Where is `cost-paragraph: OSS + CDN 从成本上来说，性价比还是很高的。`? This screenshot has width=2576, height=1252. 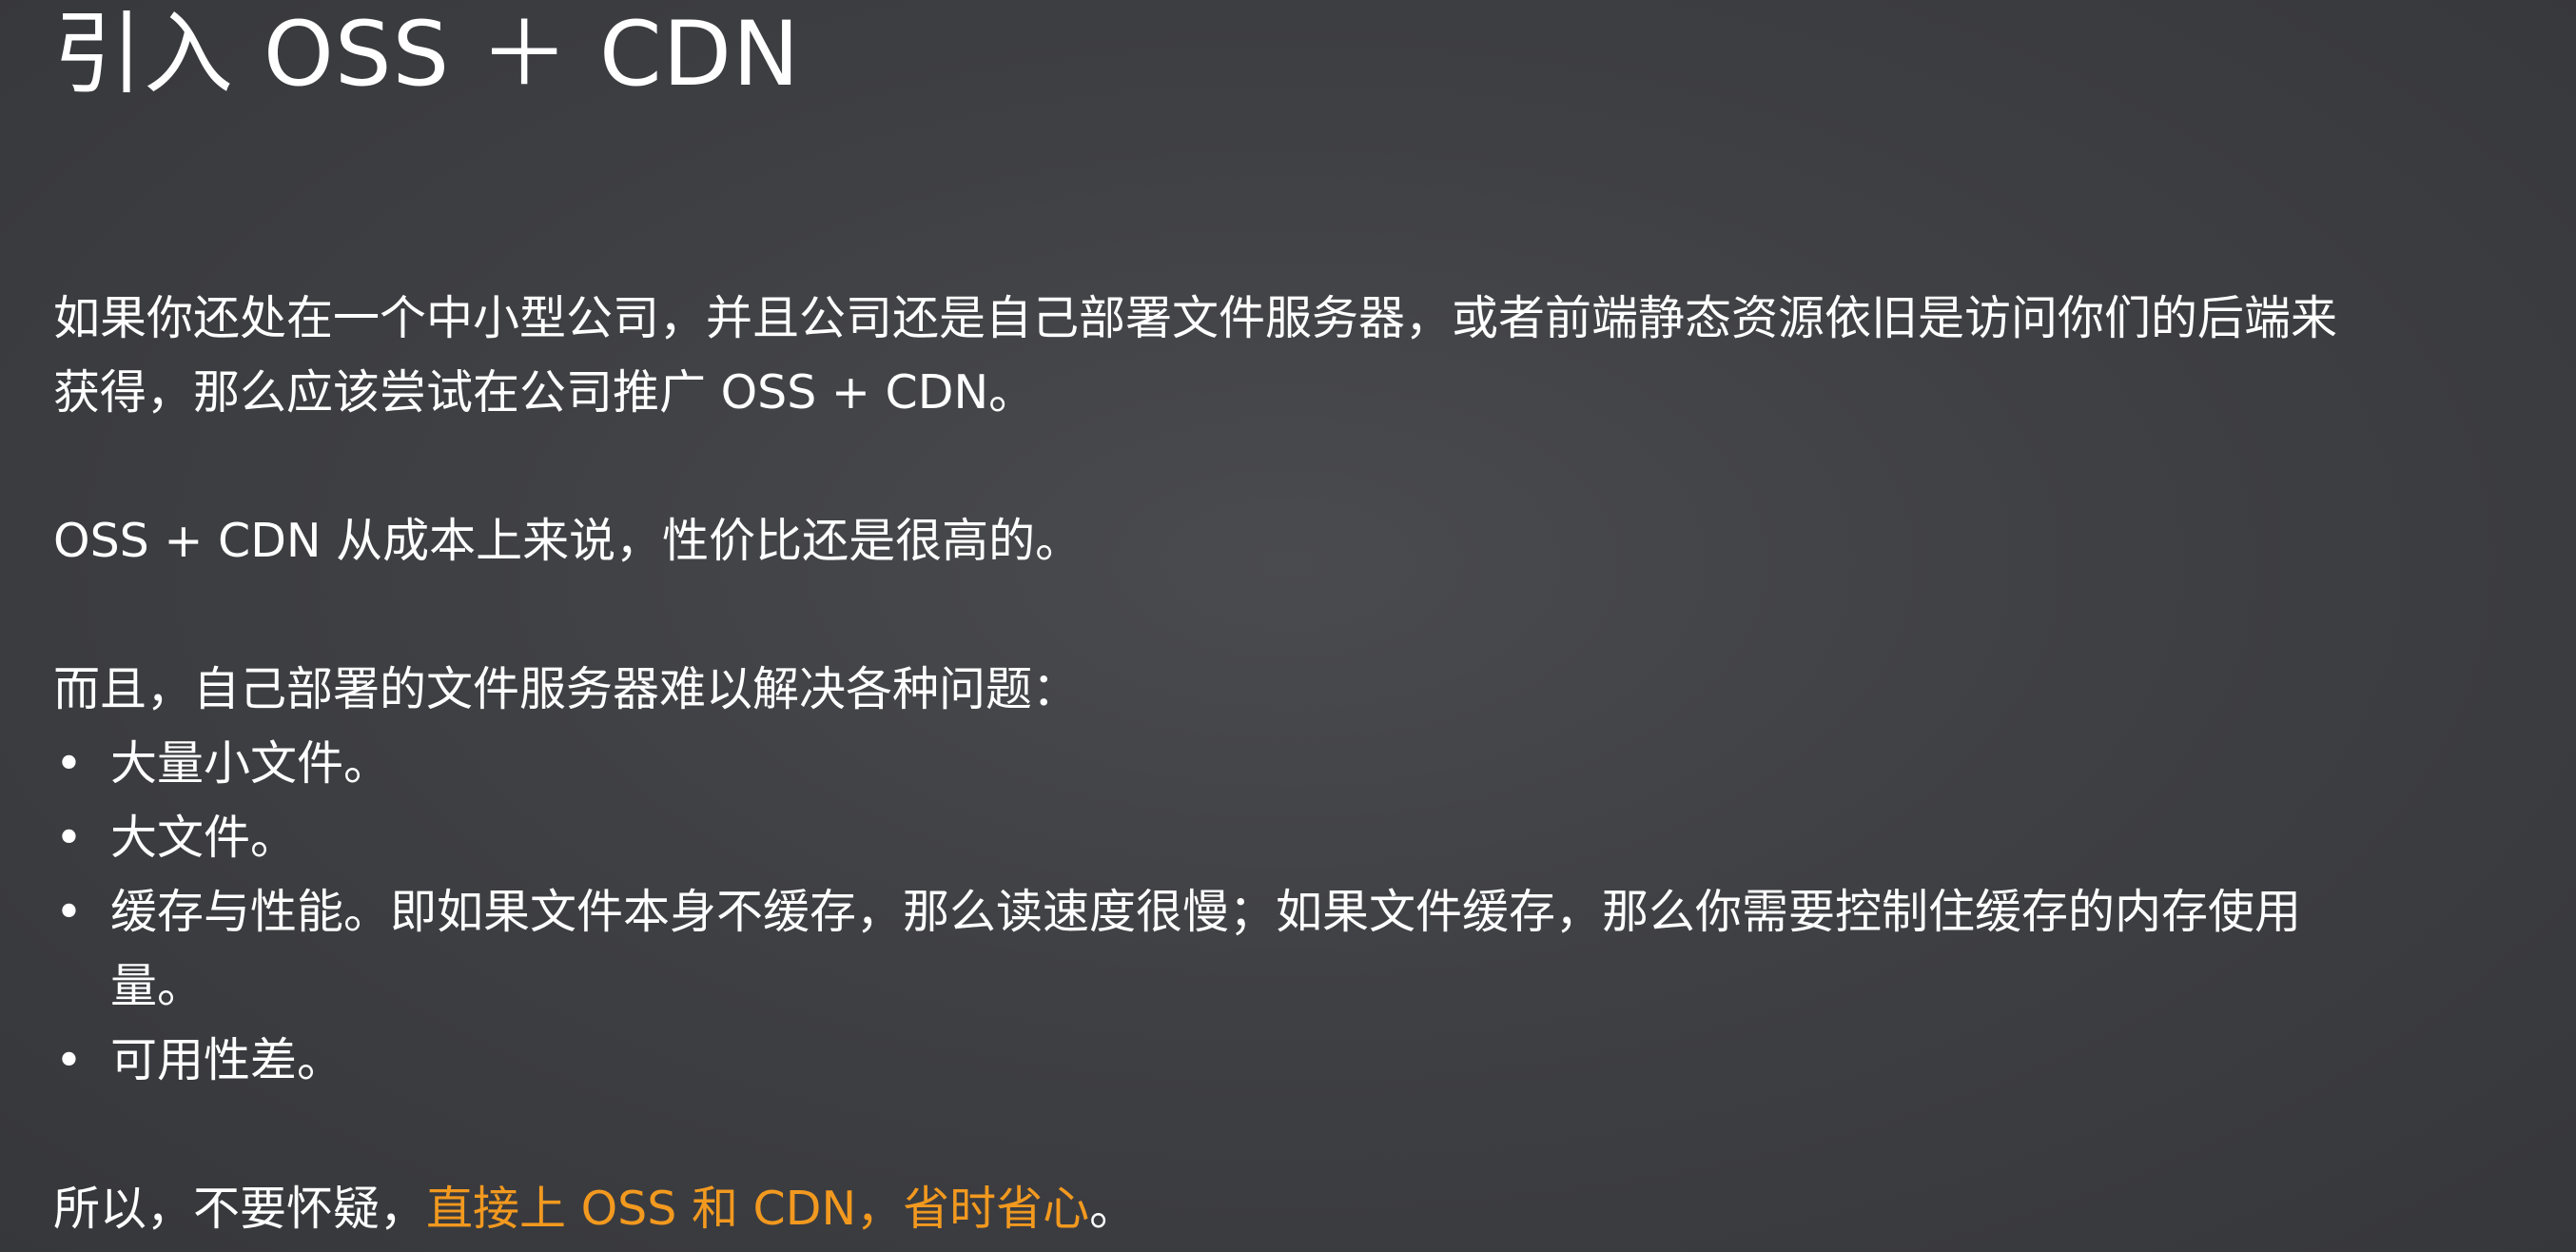 cost-paragraph: OSS + CDN 从成本上来说，性价比还是很高的。 is located at coordinates (568, 541).